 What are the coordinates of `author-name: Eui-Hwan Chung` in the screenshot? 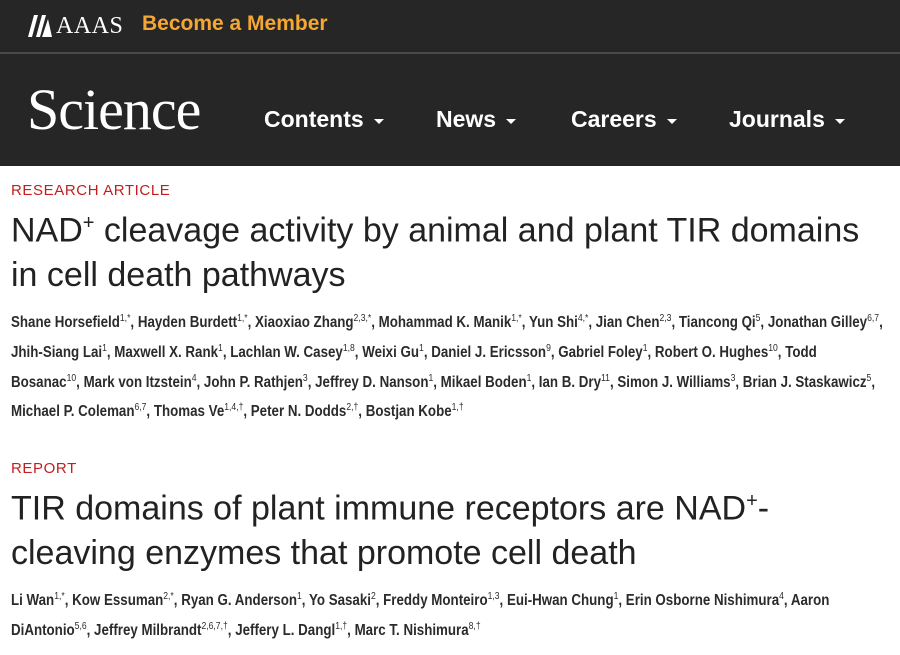 It's located at (560, 601).